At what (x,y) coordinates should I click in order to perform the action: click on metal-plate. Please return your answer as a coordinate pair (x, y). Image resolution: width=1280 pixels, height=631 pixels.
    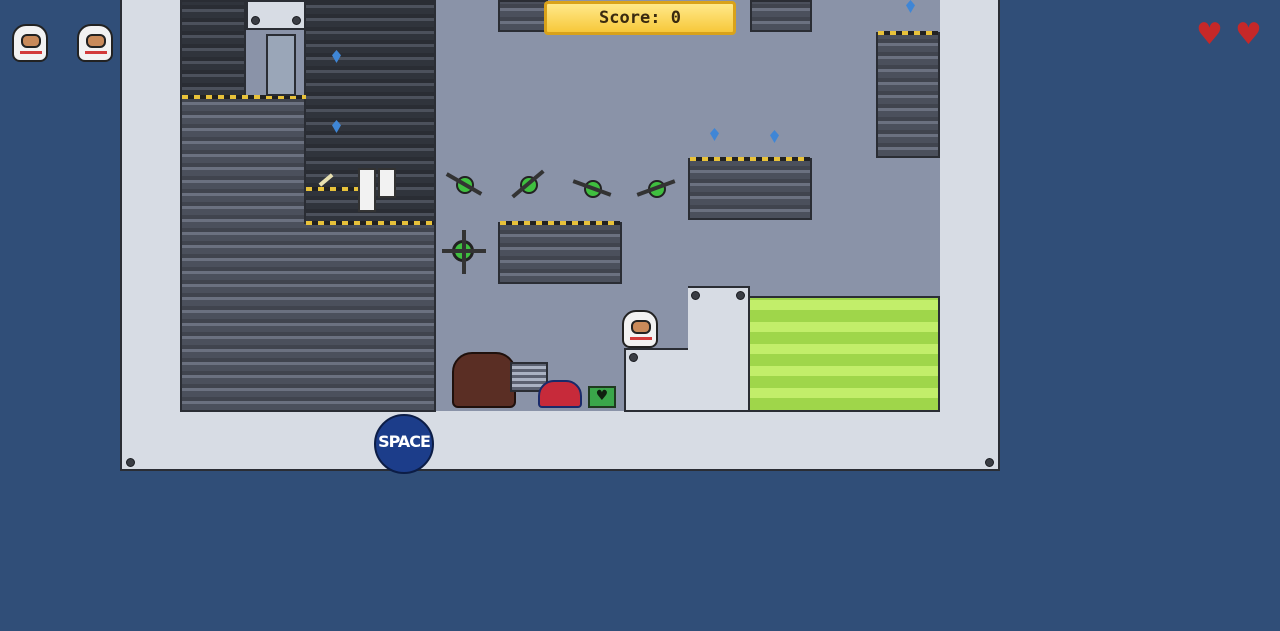
    Looking at the image, I should click on (276, 15).